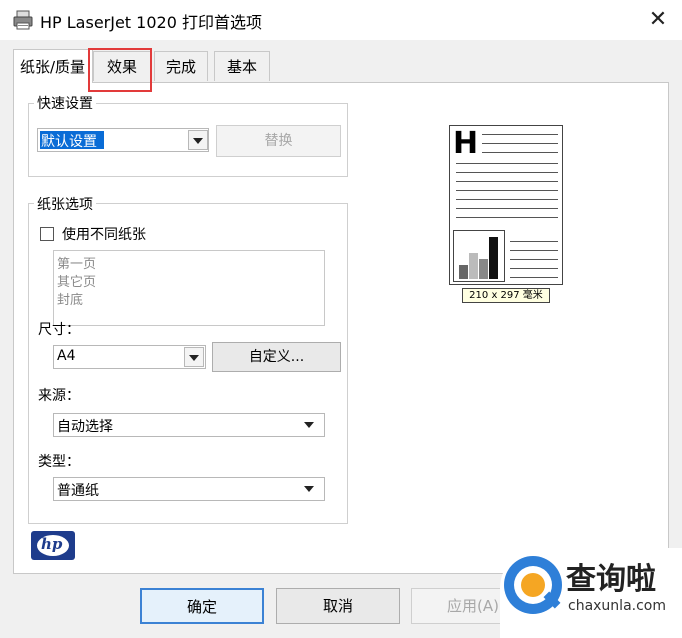 Image resolution: width=682 pixels, height=638 pixels. Describe the element at coordinates (47, 234) in the screenshot. I see `use-different-paper-checkbox` at that location.